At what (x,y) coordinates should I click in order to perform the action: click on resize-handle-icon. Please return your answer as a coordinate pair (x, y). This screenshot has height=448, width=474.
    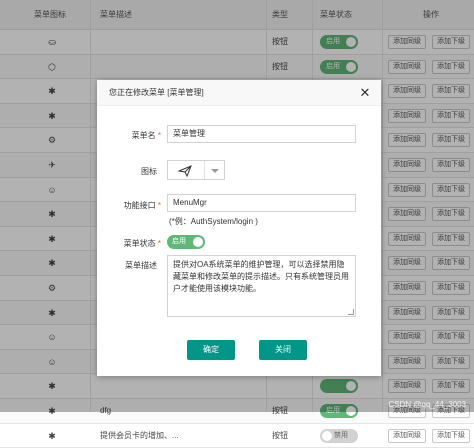
    Looking at the image, I should click on (351, 312).